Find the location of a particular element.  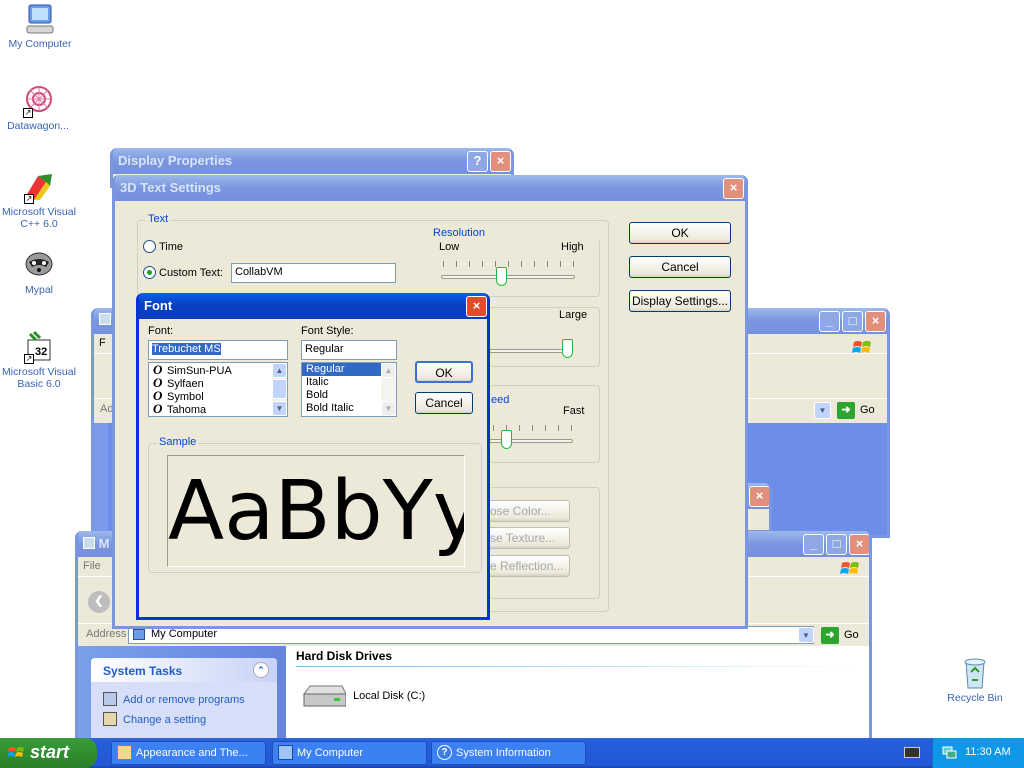

back-button: ❮ is located at coordinates (99, 602).